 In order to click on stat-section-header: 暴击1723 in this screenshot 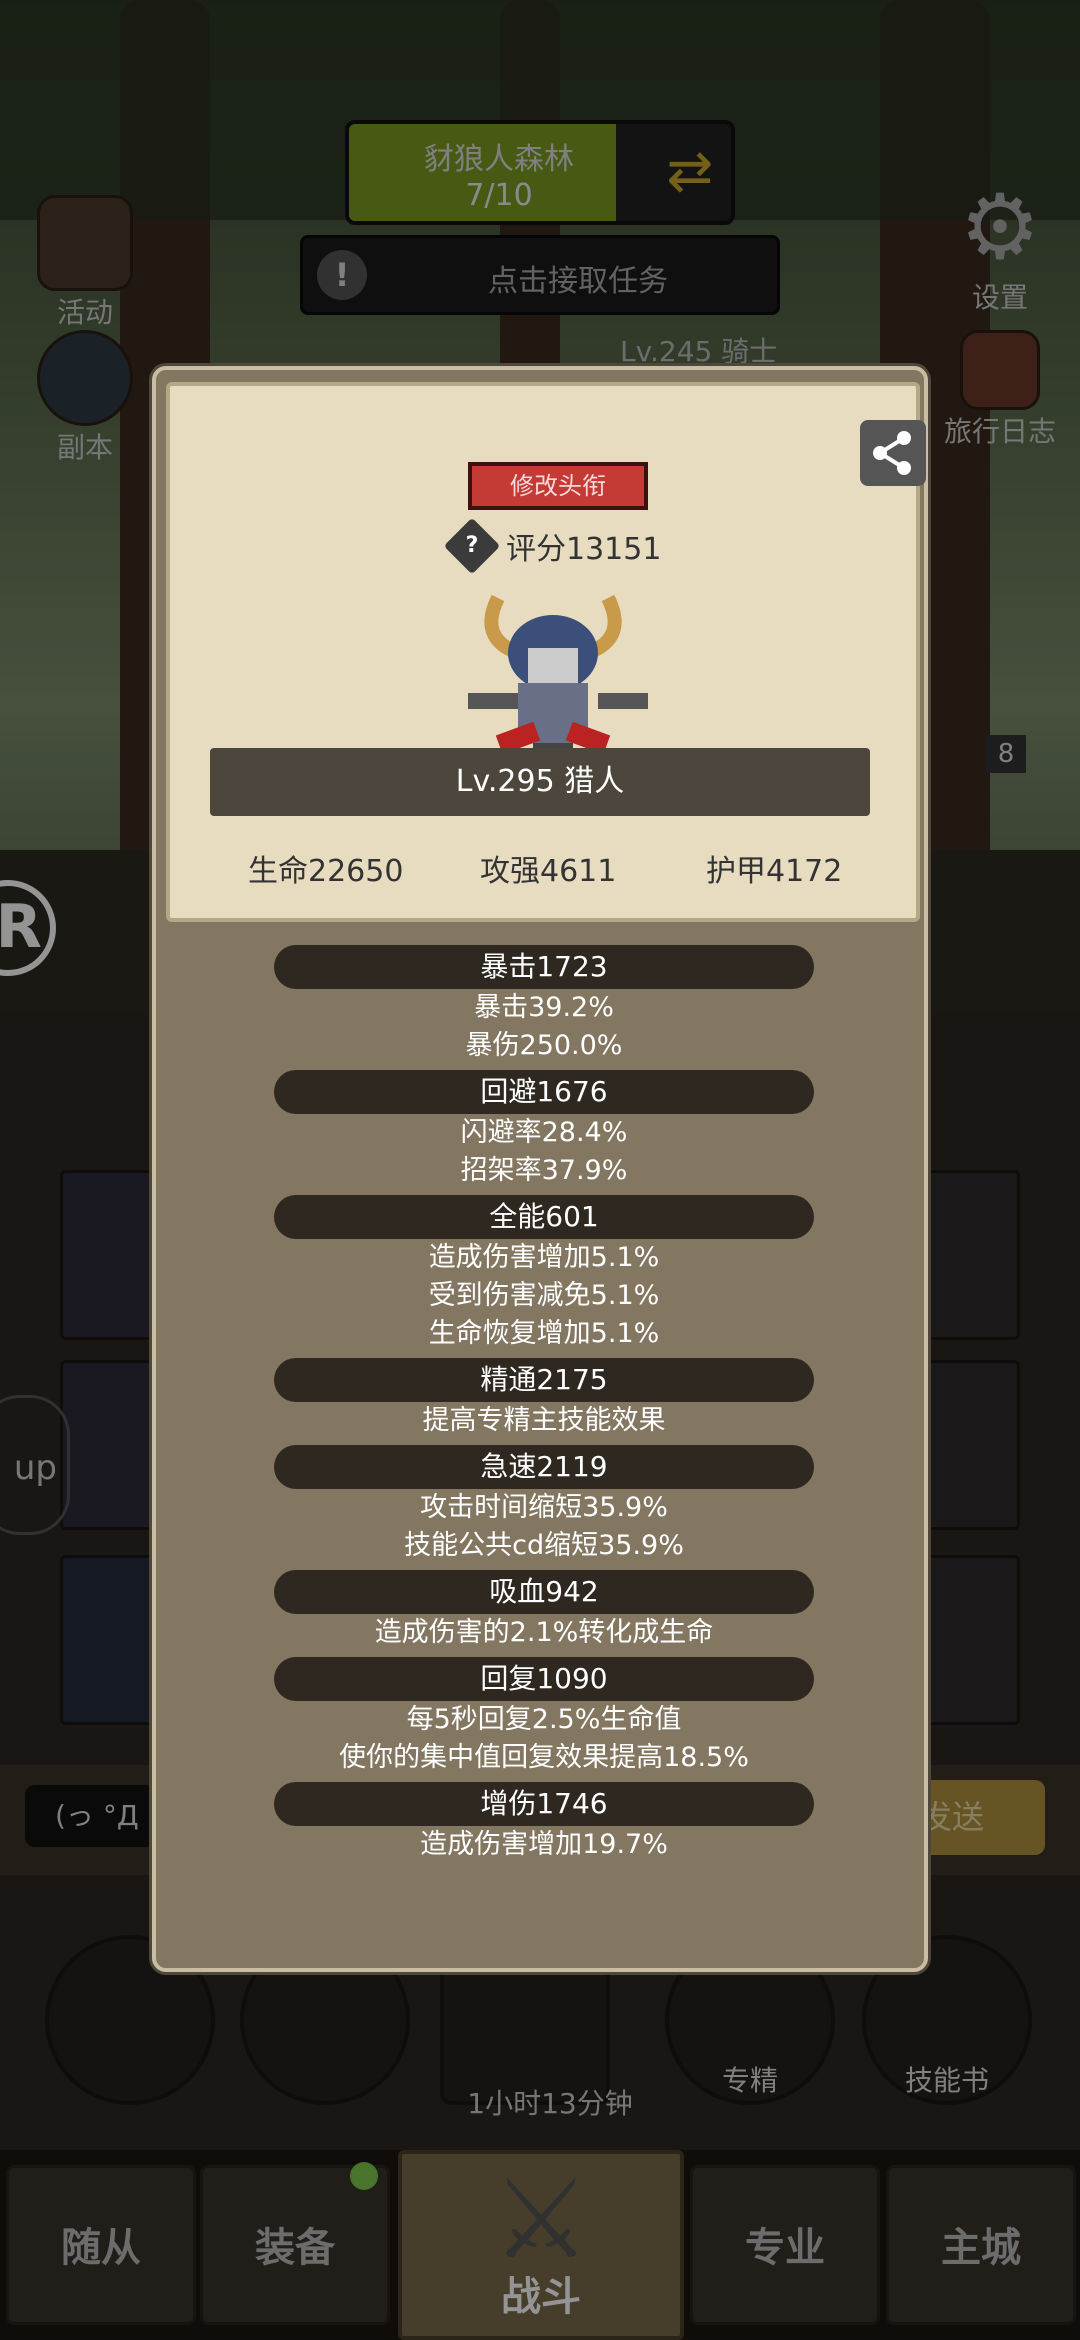, I will do `click(544, 967)`.